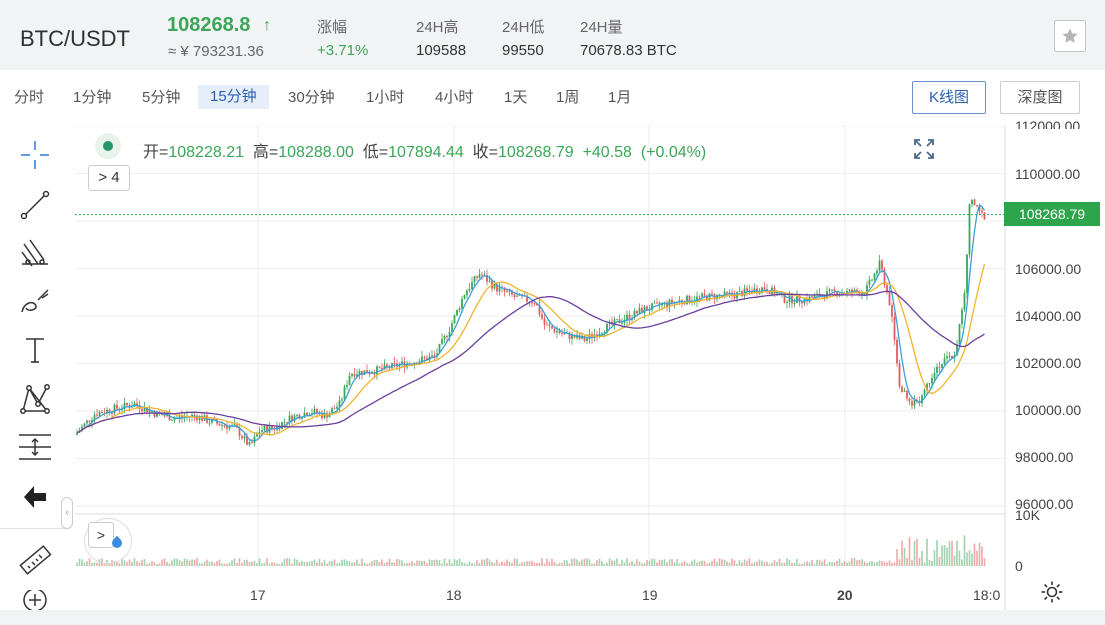 The height and width of the screenshot is (625, 1105). I want to click on volume-expand-button: >, so click(101, 535).